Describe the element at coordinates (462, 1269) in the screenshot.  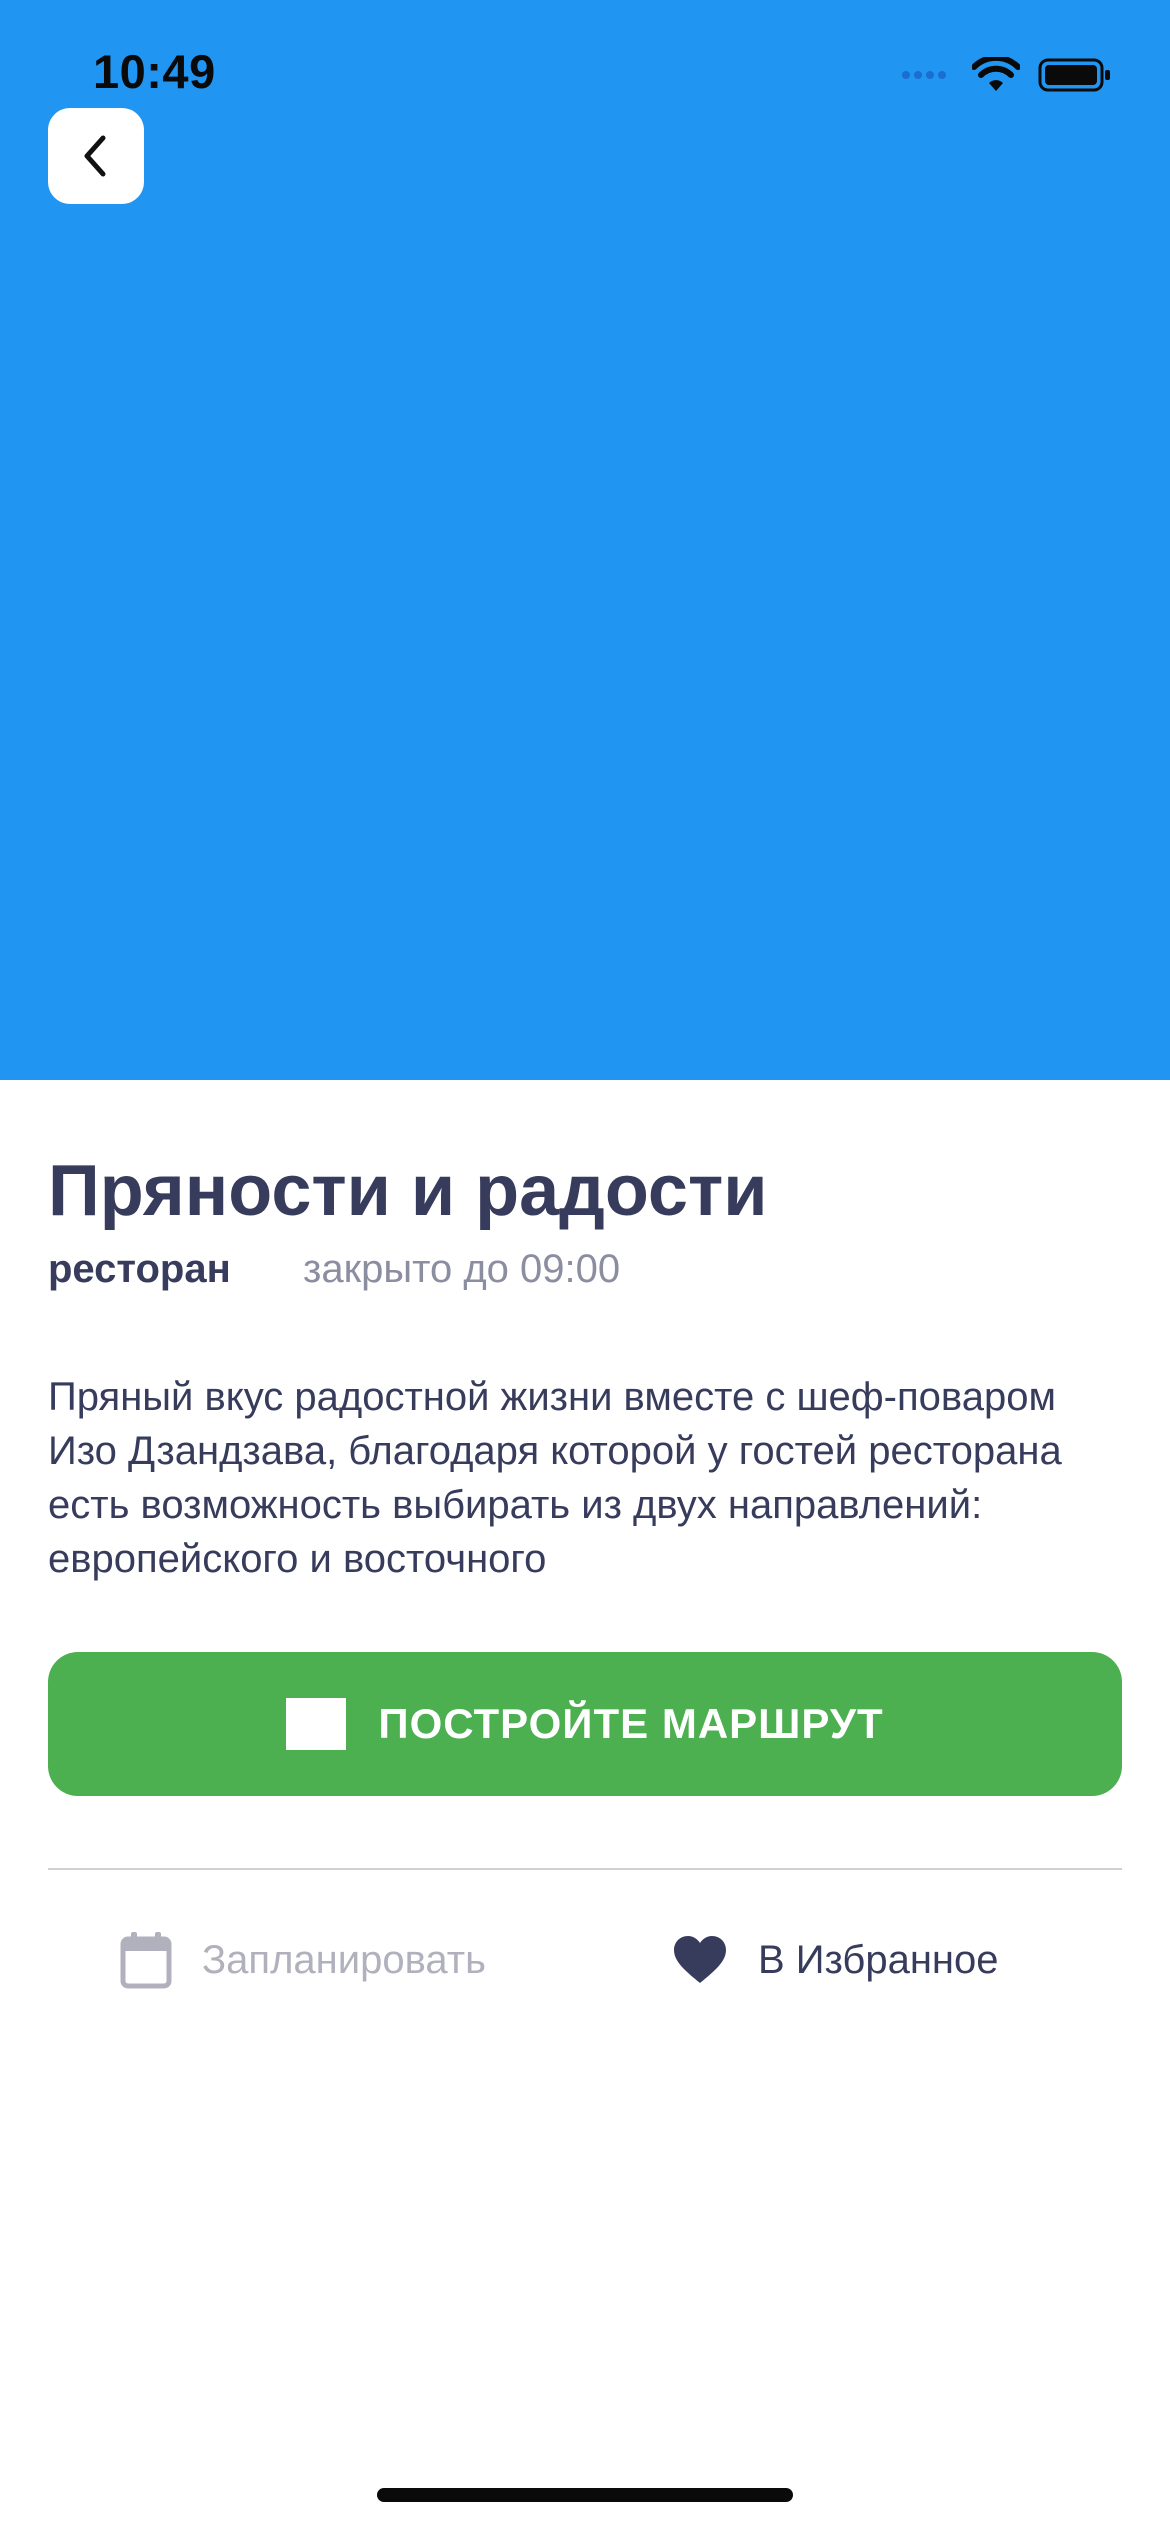
I see `opening-hours: закрыто до 09:00` at that location.